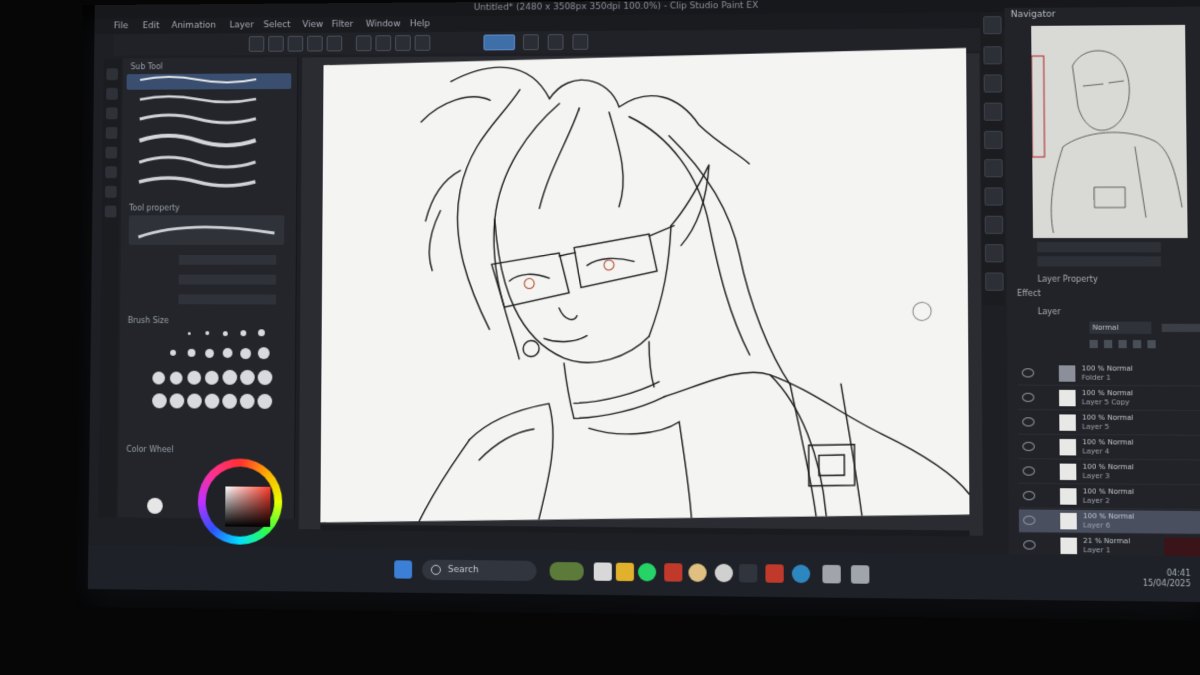  Describe the element at coordinates (723, 573) in the screenshot. I see `app-circle-icon` at that location.